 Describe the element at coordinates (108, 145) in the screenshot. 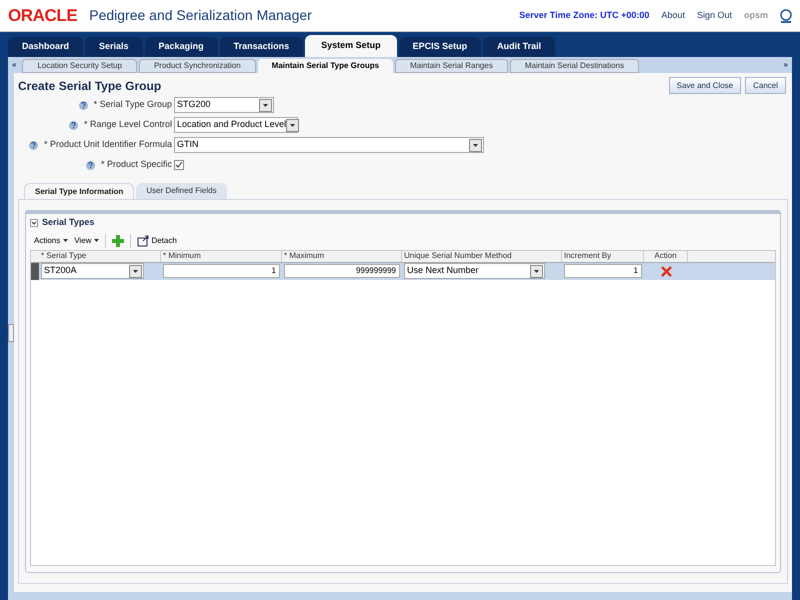

I see `field-label: * Product Unit Identifier Formula` at that location.